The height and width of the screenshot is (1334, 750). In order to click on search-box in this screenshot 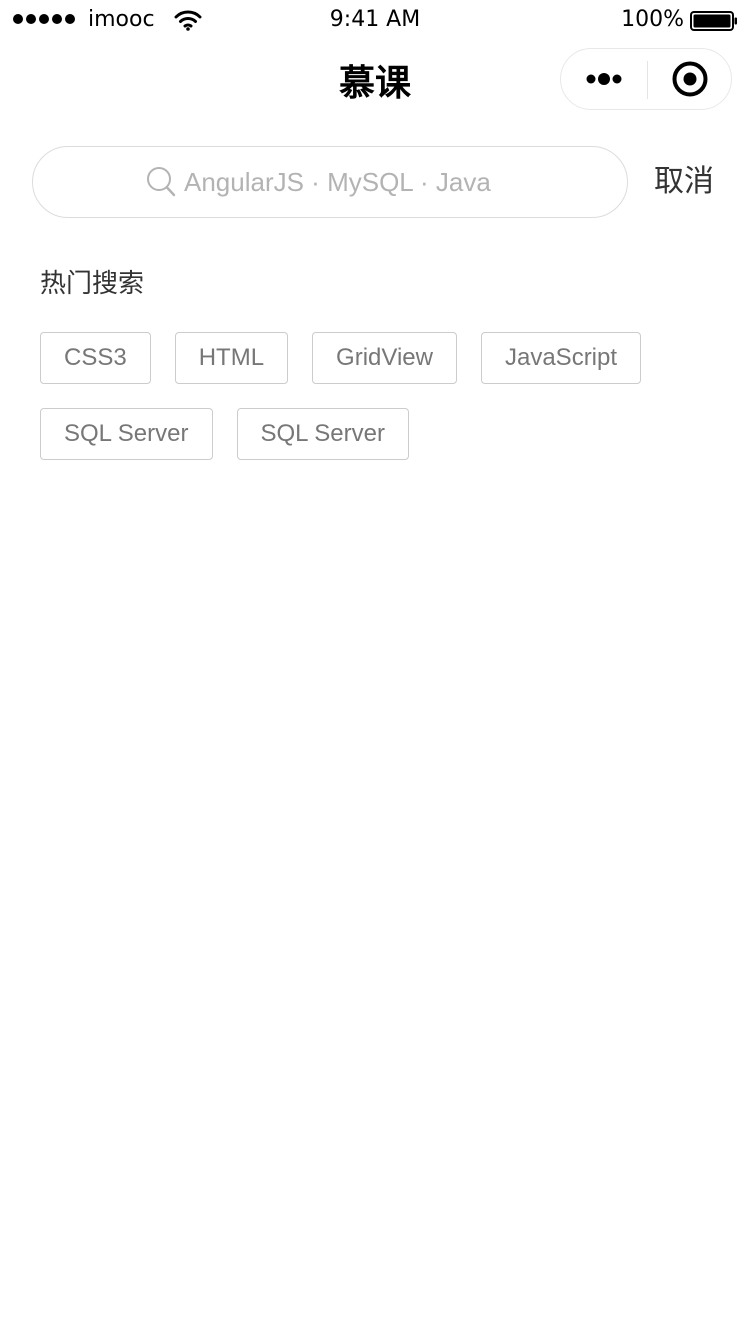, I will do `click(330, 182)`.